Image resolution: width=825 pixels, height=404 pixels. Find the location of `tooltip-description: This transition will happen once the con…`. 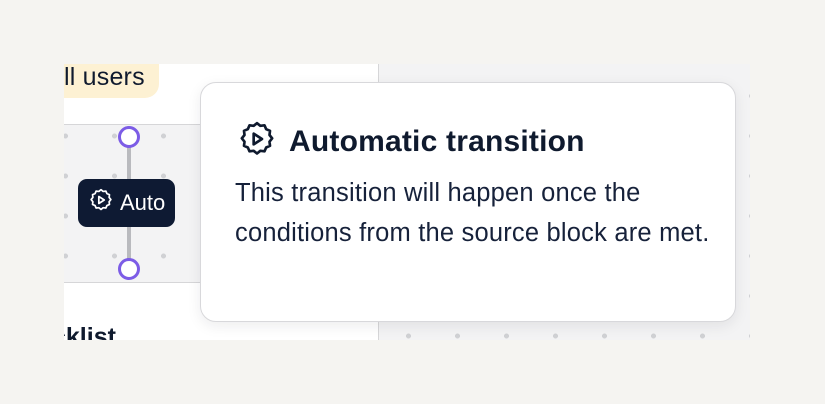

tooltip-description: This transition will happen once the con… is located at coordinates (472, 213).